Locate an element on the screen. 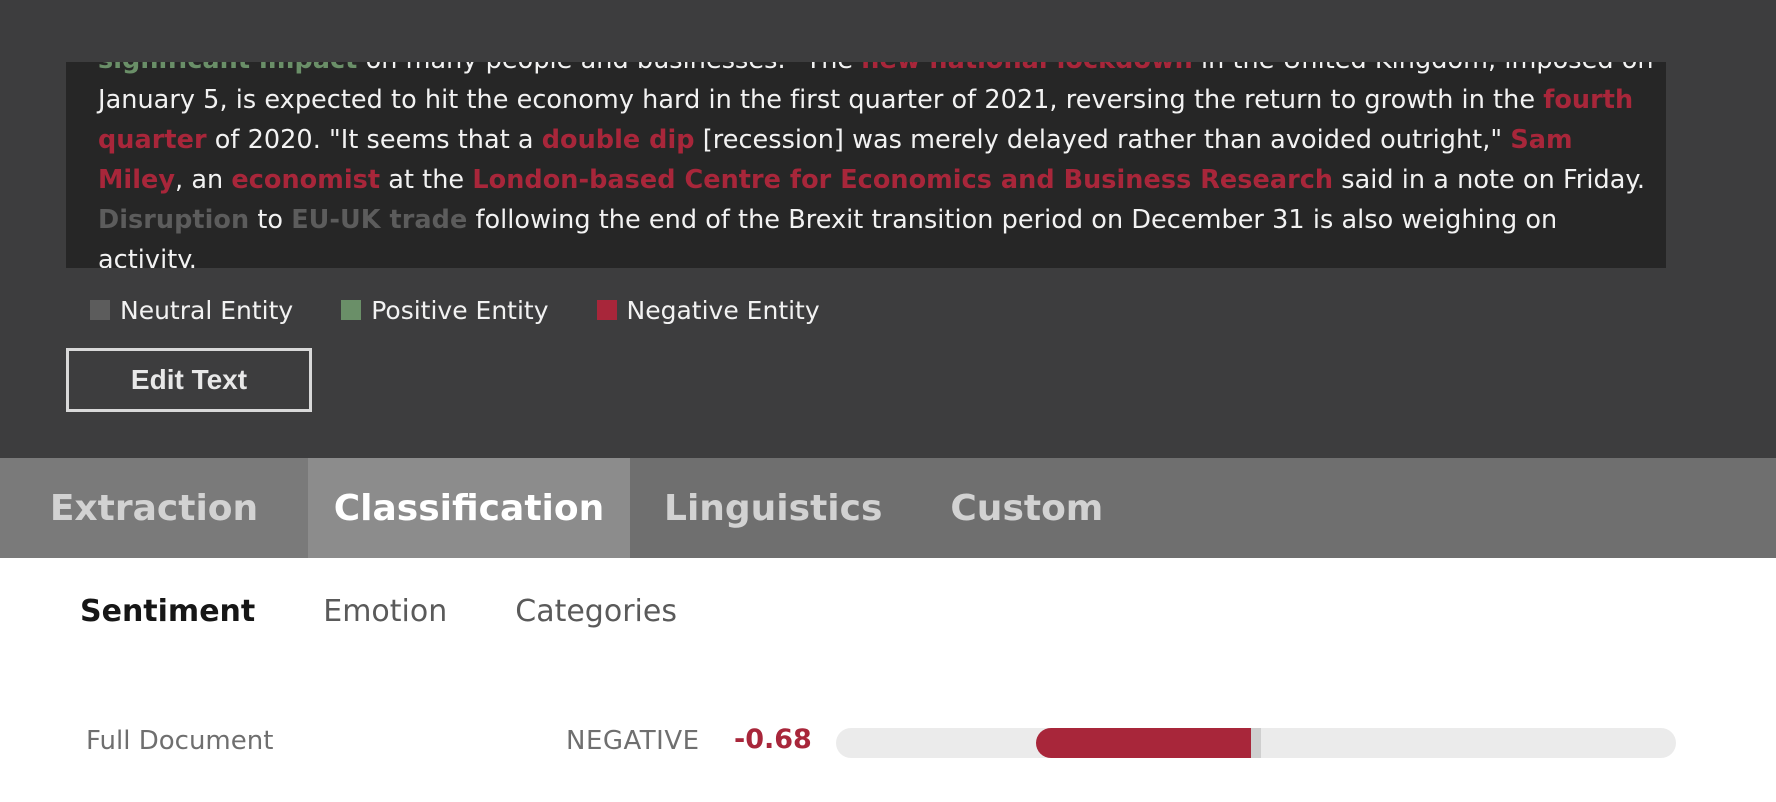 The height and width of the screenshot is (802, 1776). sentiment-bar-track is located at coordinates (1256, 743).